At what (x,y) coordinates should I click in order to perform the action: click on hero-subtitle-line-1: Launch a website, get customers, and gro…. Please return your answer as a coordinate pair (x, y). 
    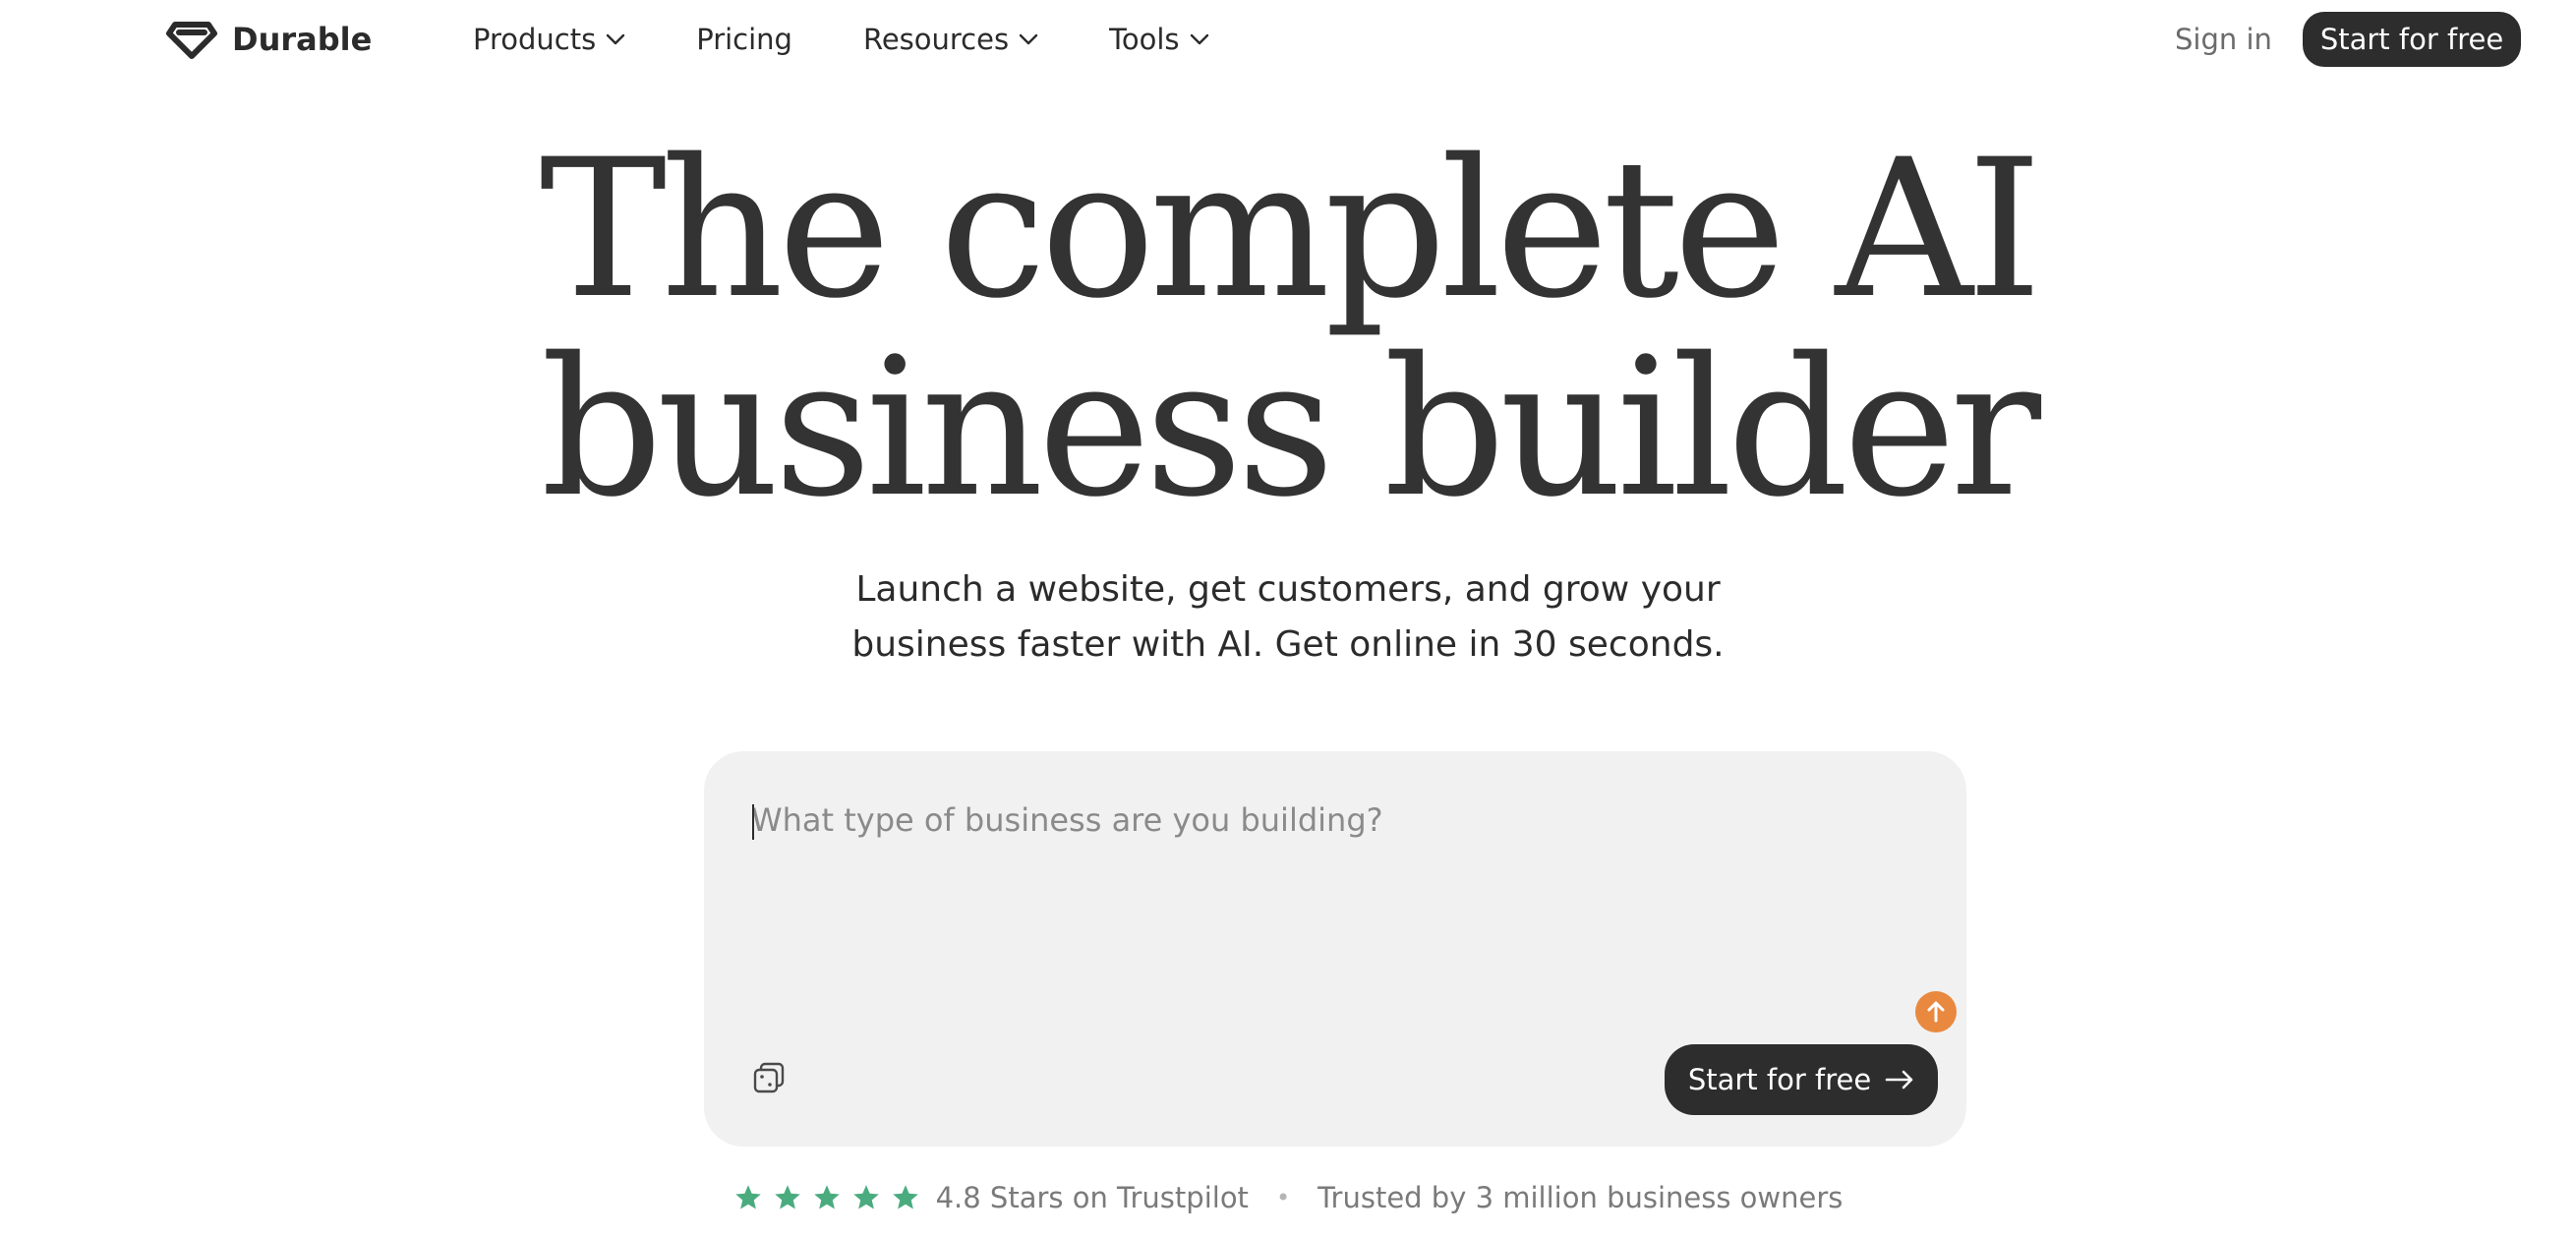
    Looking at the image, I should click on (1288, 589).